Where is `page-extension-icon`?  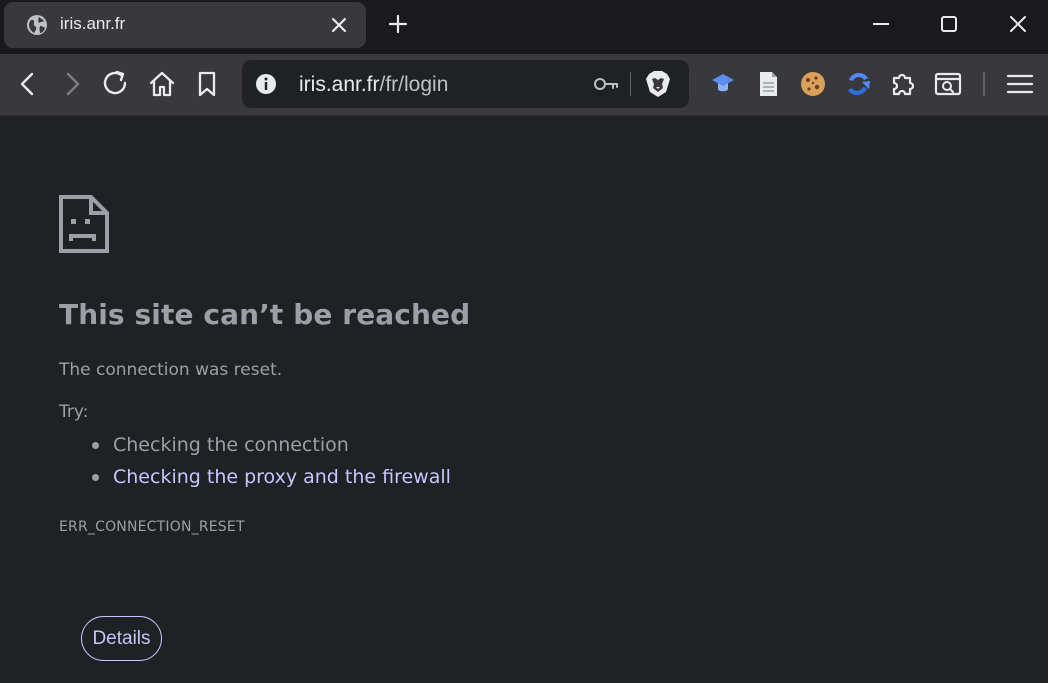 page-extension-icon is located at coordinates (768, 84).